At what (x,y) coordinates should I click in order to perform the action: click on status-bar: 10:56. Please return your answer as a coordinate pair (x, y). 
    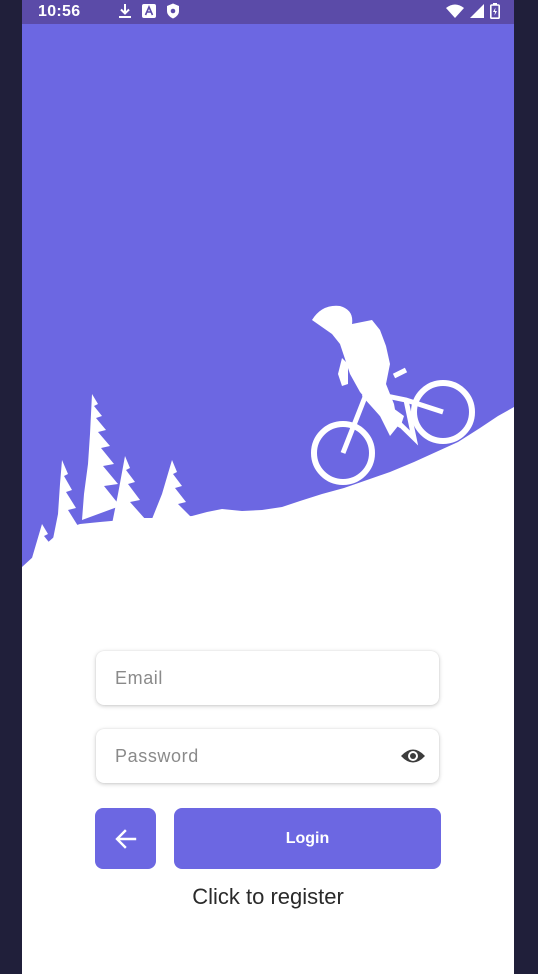
    Looking at the image, I should click on (268, 12).